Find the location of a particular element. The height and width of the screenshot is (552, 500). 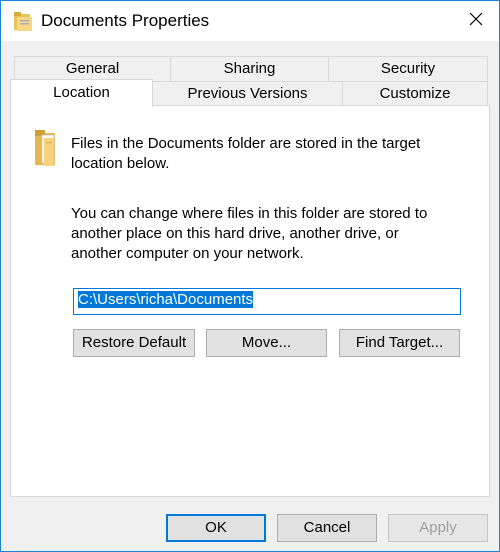

ok-button: OK is located at coordinates (216, 528).